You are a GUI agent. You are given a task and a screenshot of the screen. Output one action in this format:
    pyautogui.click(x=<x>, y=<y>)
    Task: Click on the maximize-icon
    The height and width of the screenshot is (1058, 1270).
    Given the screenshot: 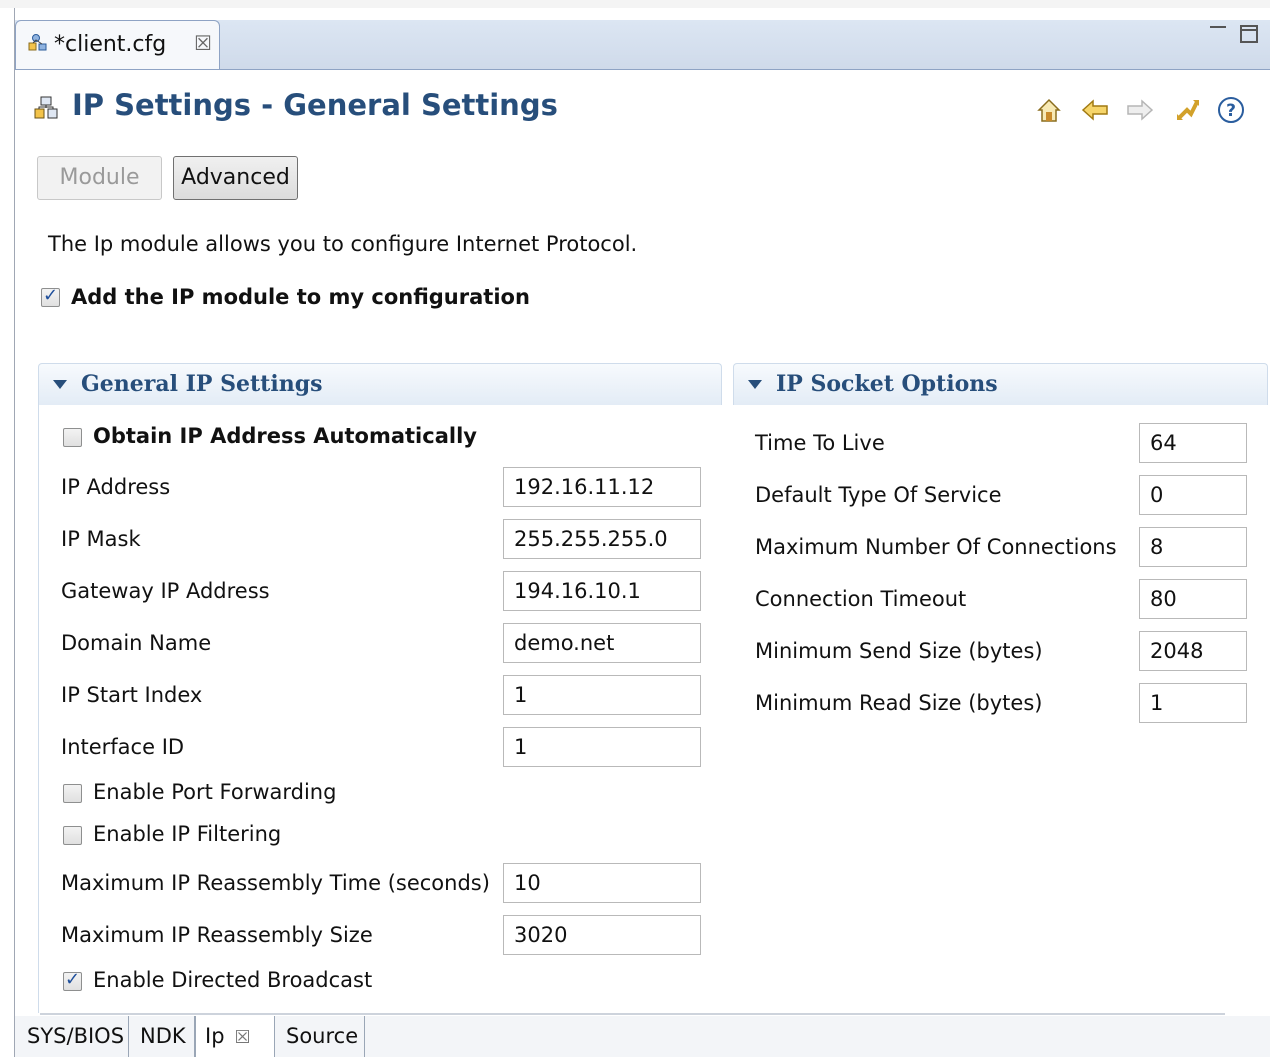 What is the action you would take?
    pyautogui.click(x=1249, y=34)
    